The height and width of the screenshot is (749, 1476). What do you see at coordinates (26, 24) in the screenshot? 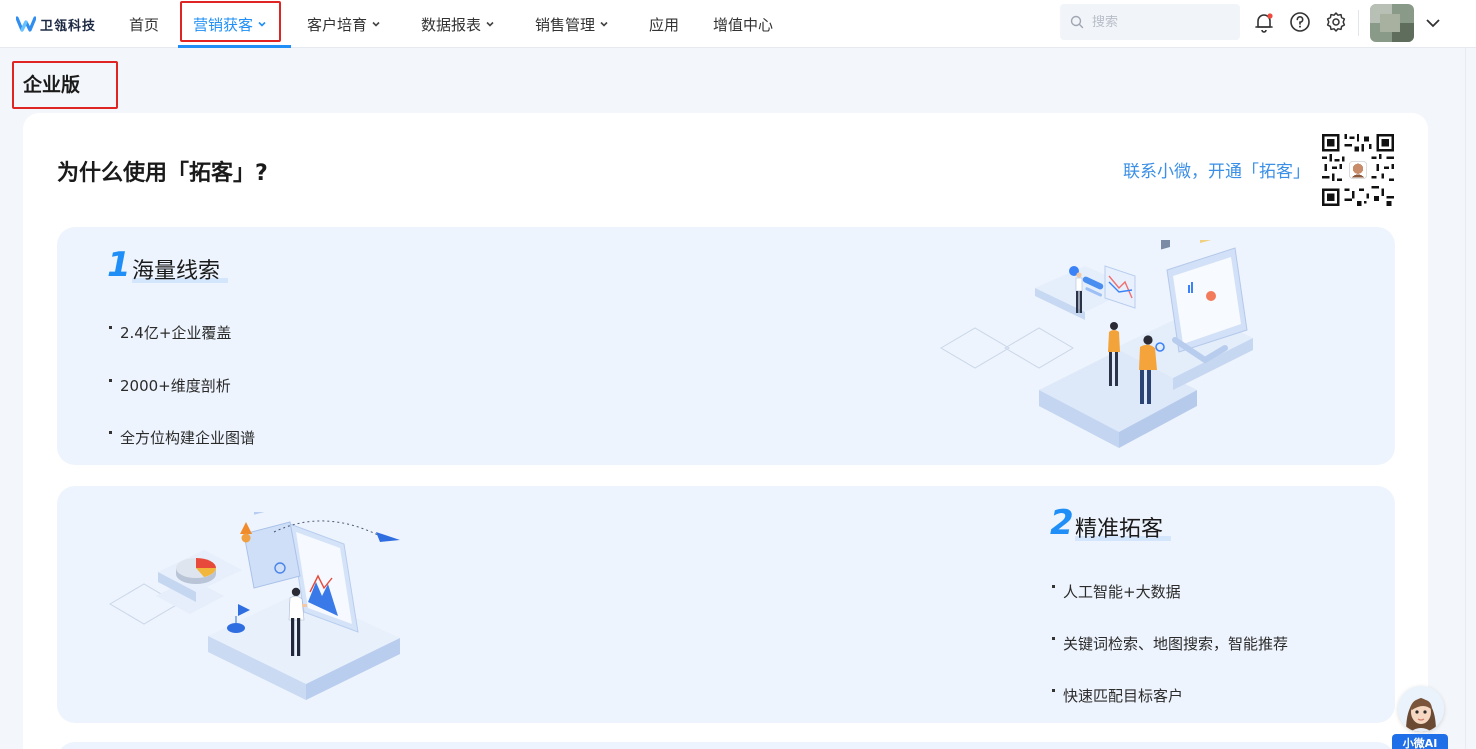
I see `logo-icon` at bounding box center [26, 24].